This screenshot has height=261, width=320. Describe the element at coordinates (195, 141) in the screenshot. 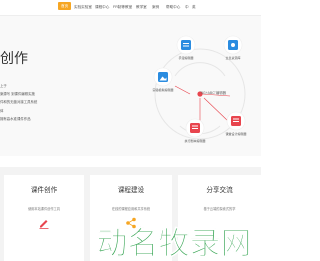

I see `node-label: 执行剧本编辑器` at that location.